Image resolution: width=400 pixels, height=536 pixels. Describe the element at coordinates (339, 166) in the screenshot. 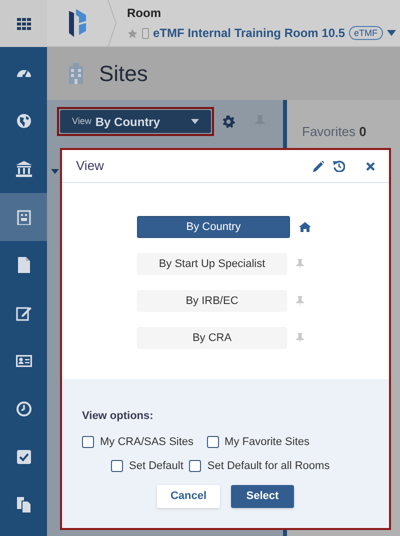

I see `reset-icon` at that location.